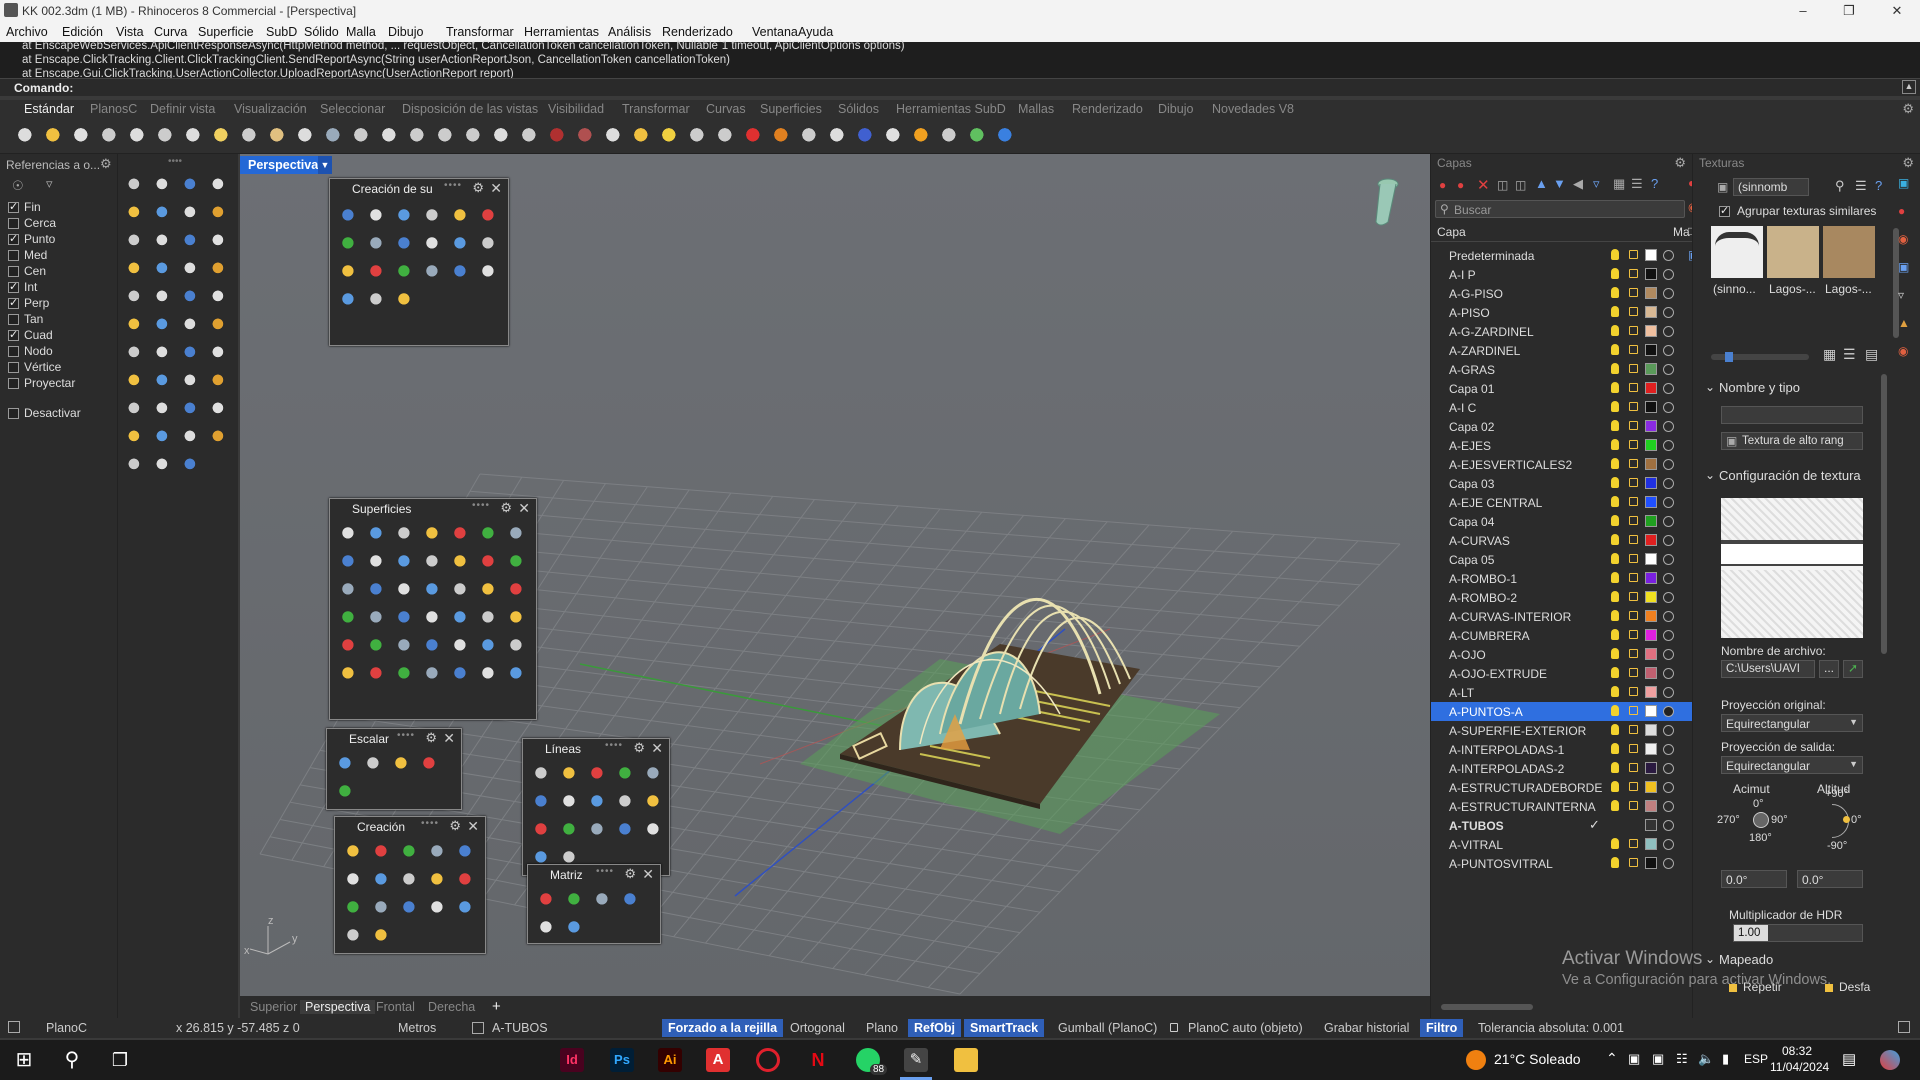 The image size is (1920, 1080). Describe the element at coordinates (163, 353) in the screenshot. I see `boolean-diff-tool-icon` at that location.